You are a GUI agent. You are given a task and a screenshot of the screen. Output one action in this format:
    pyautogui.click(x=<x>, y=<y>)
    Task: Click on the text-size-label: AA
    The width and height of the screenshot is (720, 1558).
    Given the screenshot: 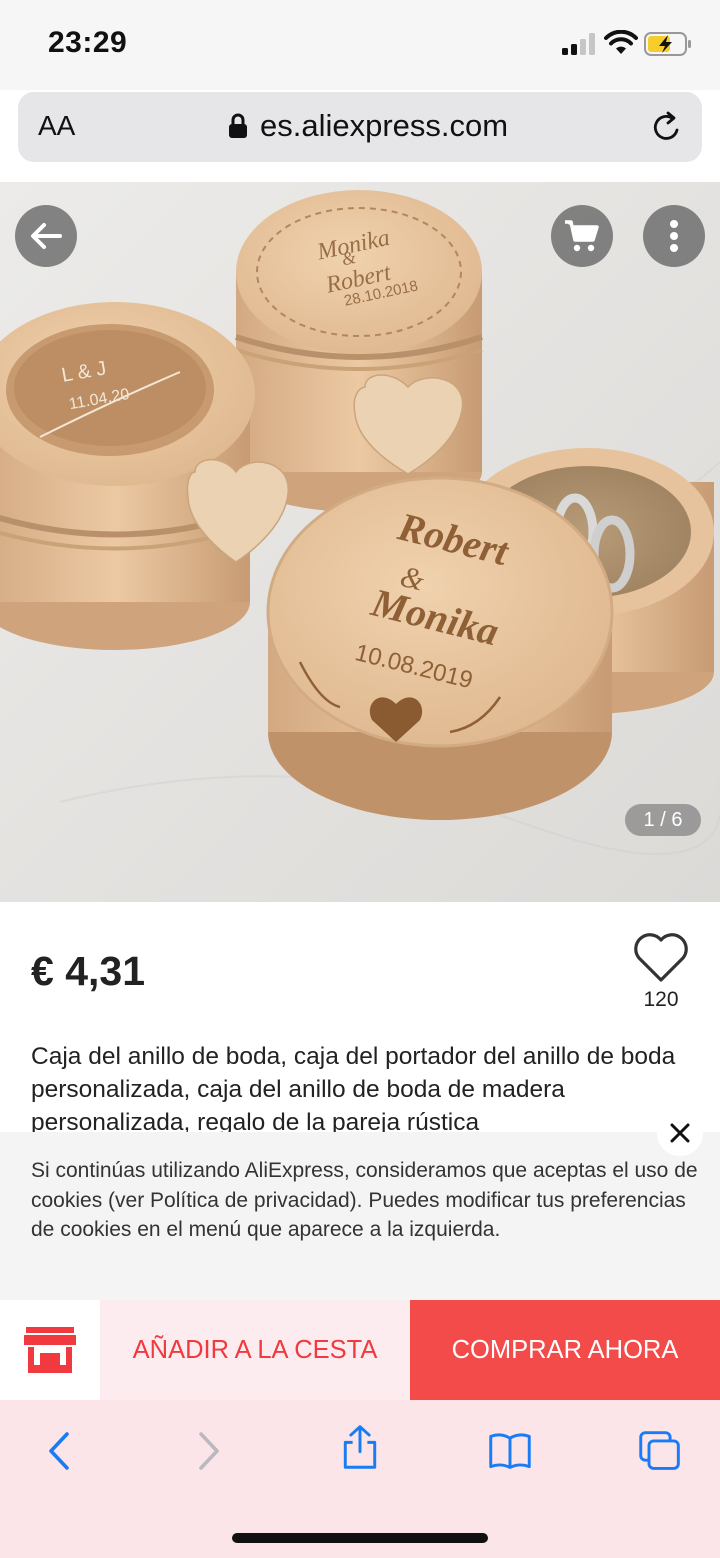 What is the action you would take?
    pyautogui.click(x=57, y=125)
    